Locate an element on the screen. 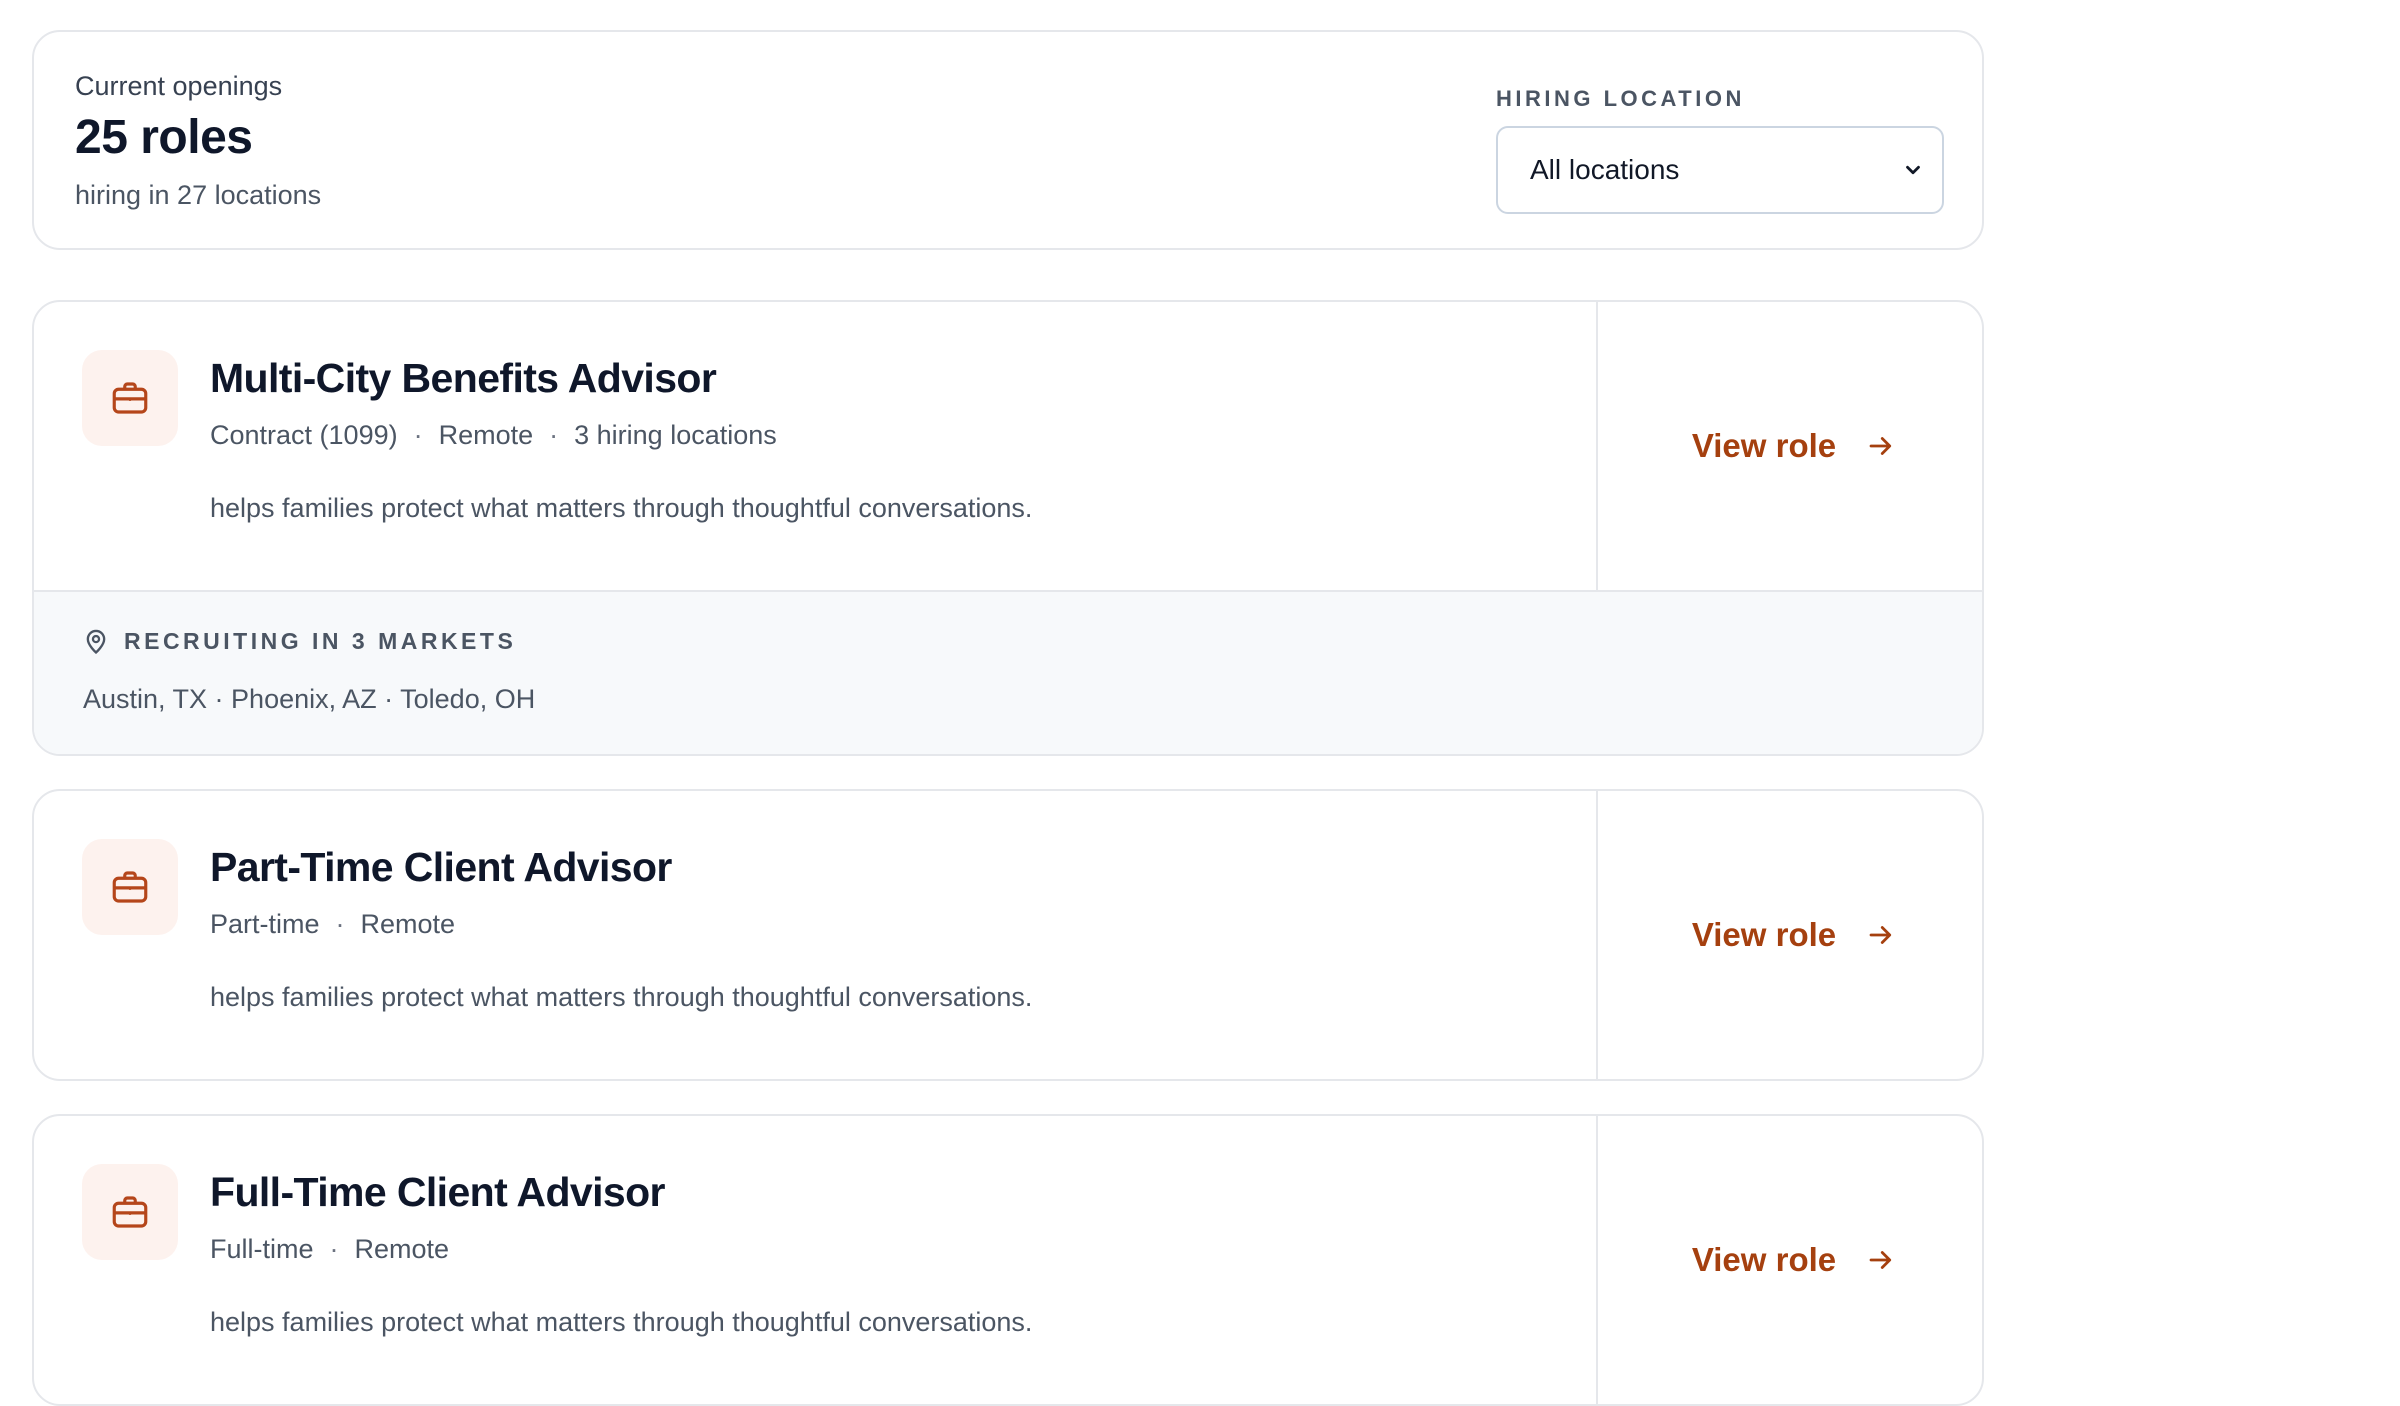 This screenshot has height=1406, width=2400. recruiting-markets-label: RECRUITING IN 3 MARKETS is located at coordinates (320, 641).